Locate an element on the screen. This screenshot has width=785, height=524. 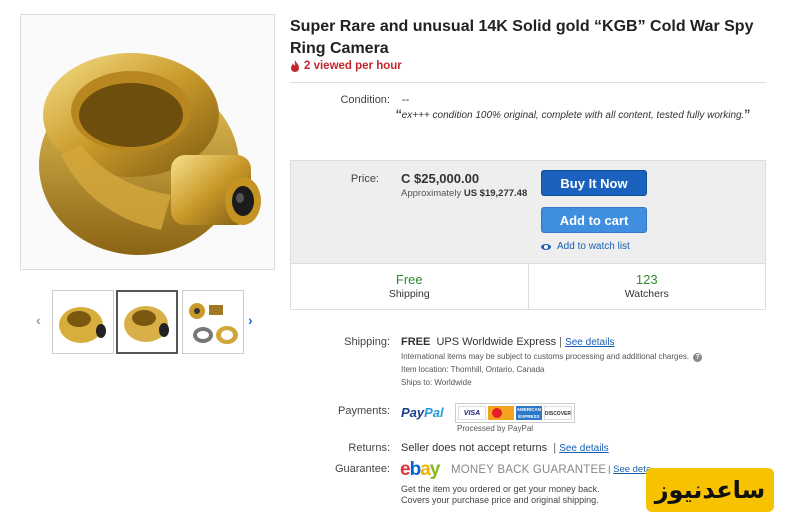
watch-list-label: Add to watch list is located at coordinates (593, 246).